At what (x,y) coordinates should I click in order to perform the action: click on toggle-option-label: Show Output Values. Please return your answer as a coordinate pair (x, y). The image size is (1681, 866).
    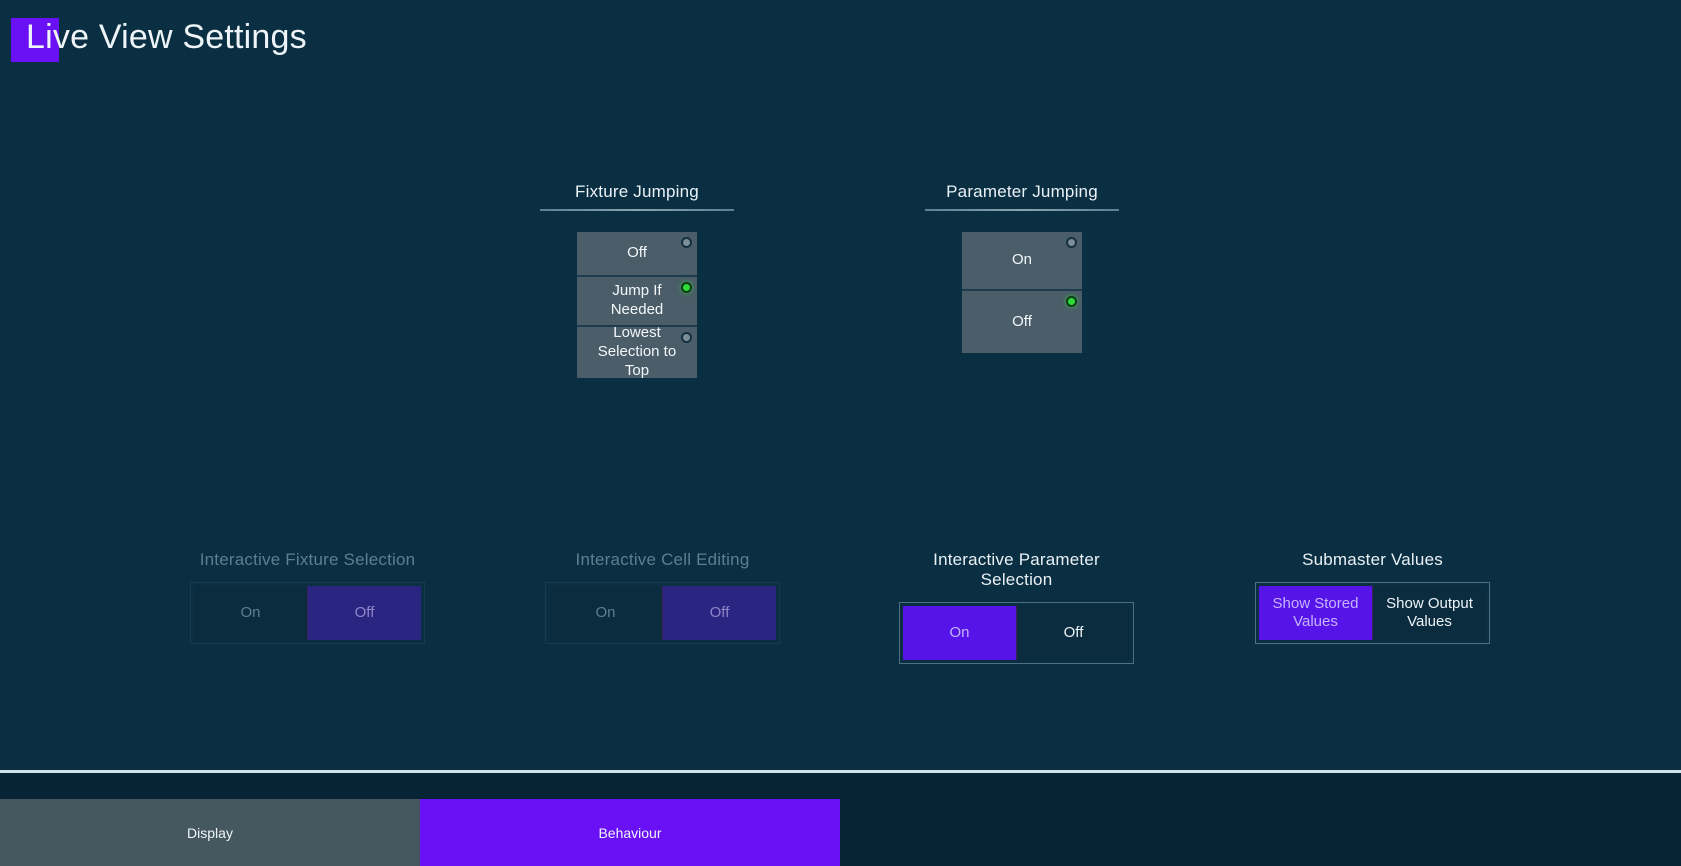
    Looking at the image, I should click on (1429, 612).